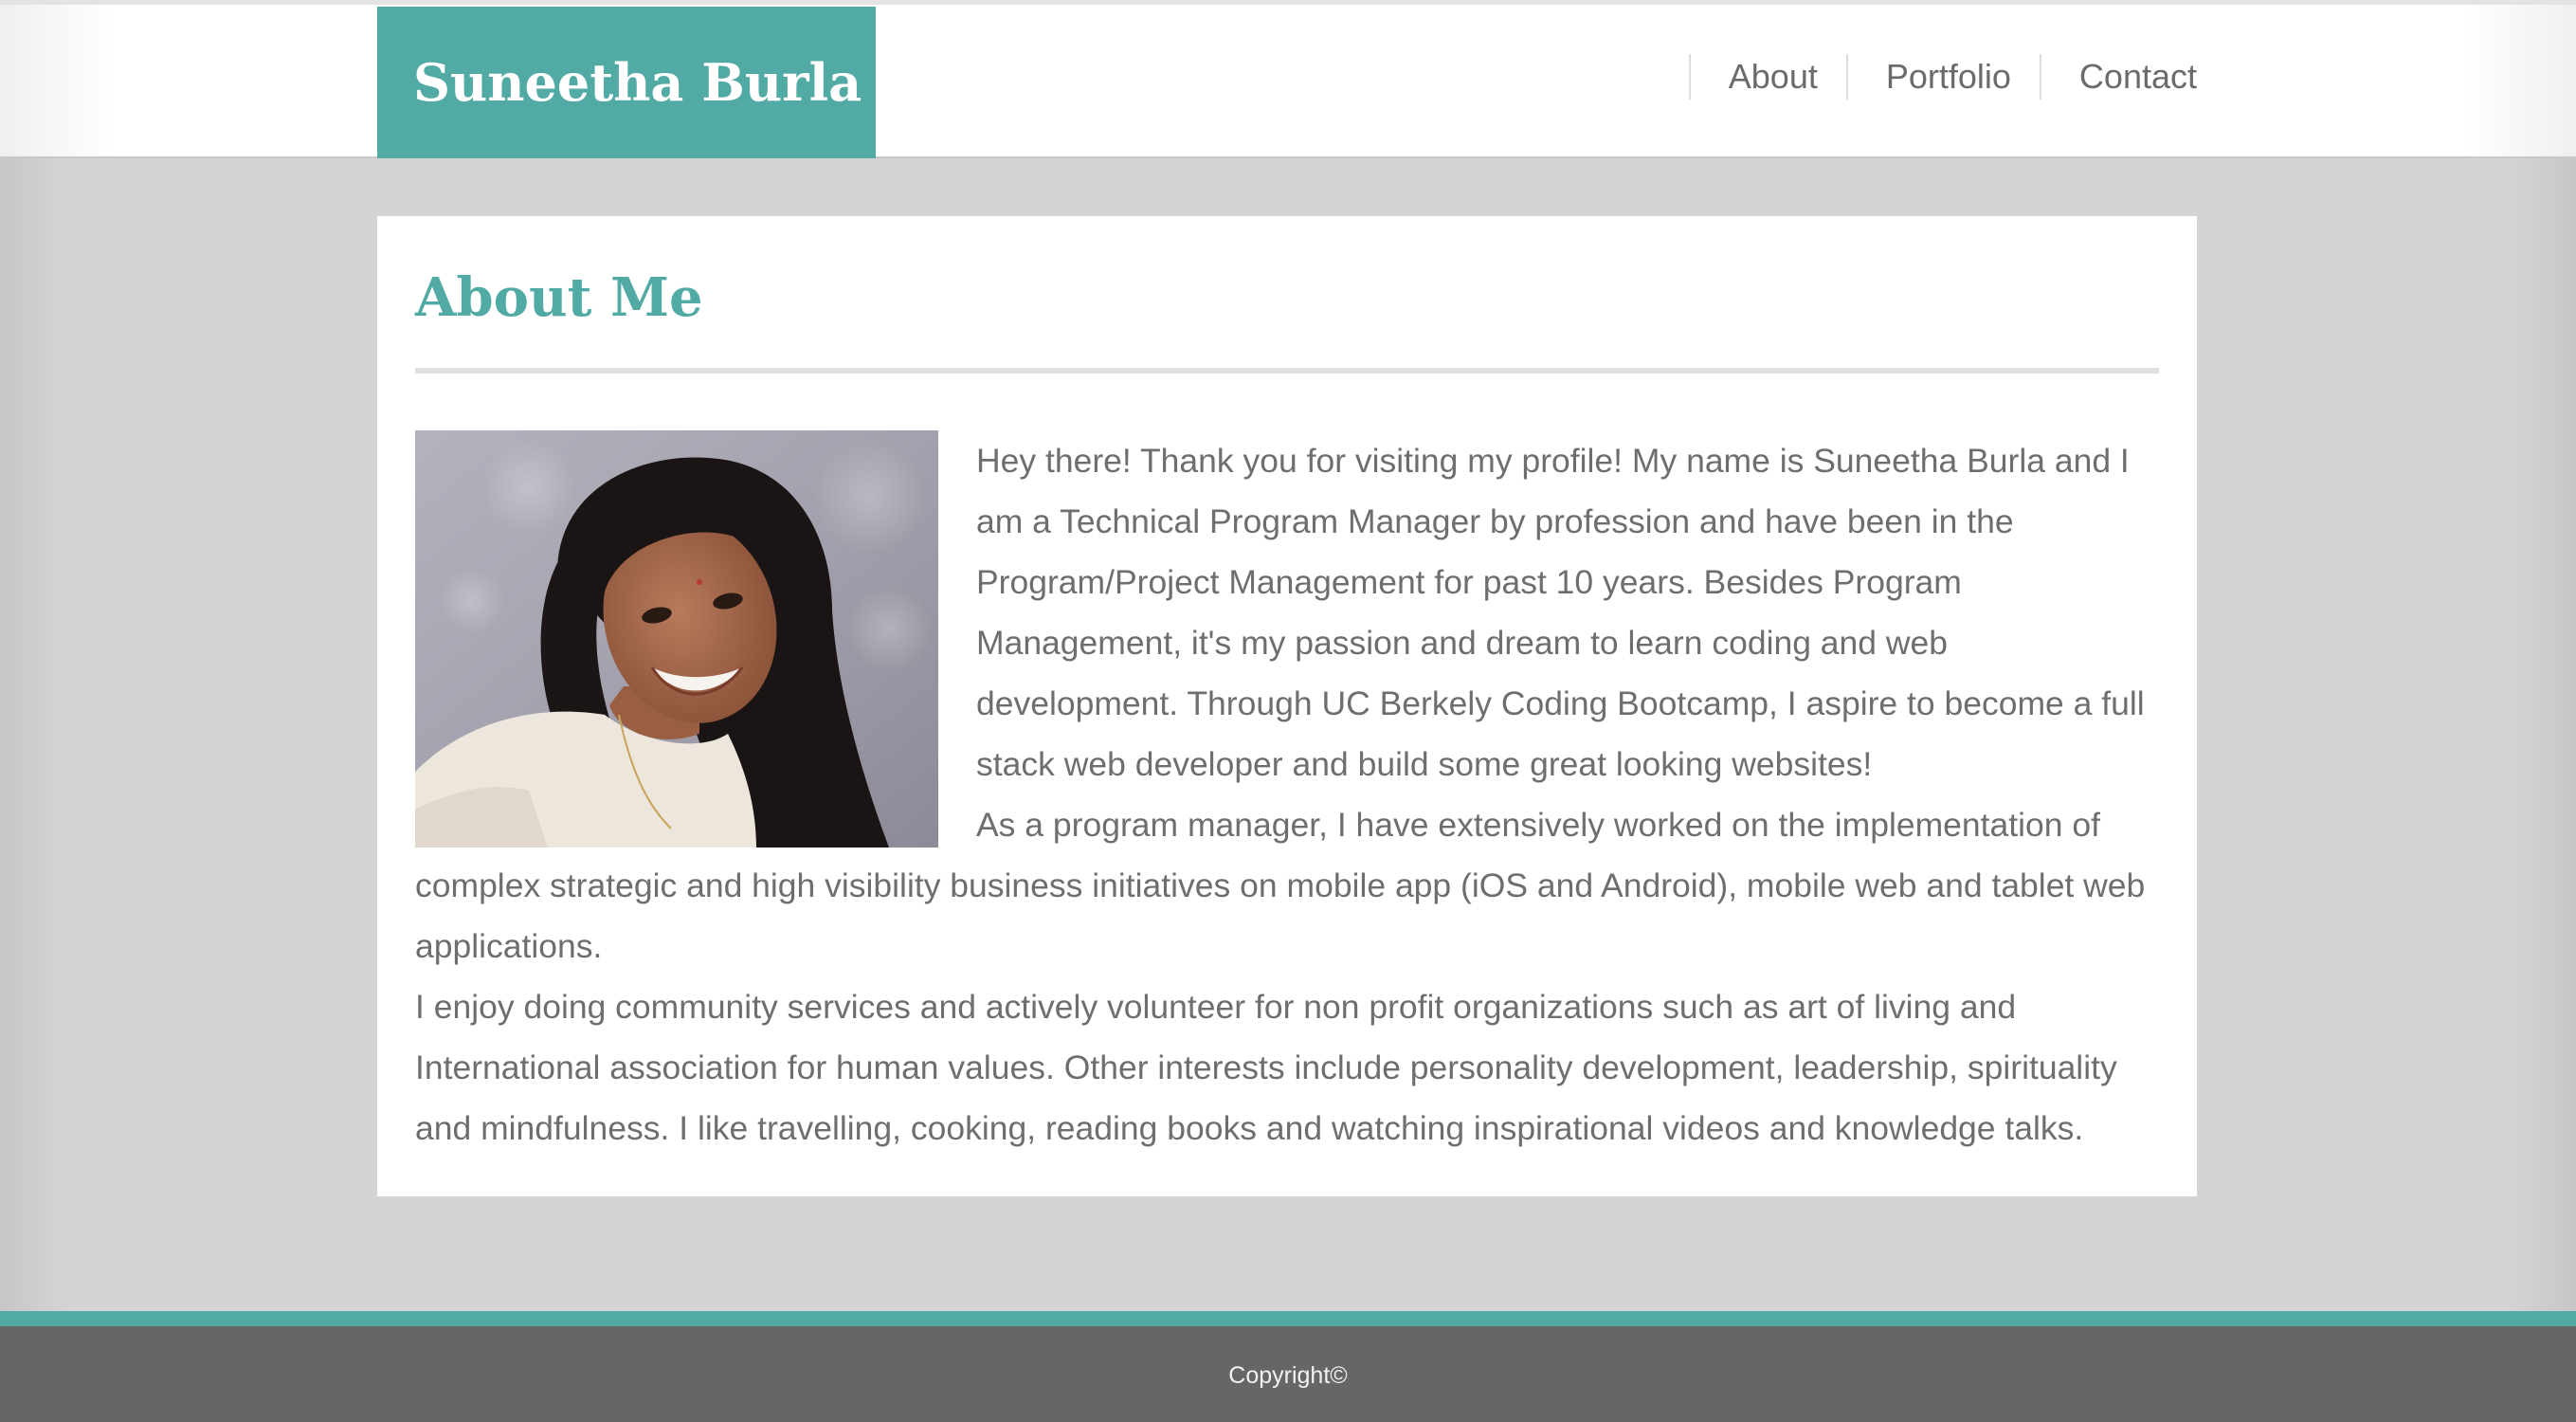  I want to click on main-nav: About Portfolio Contact, so click(1942, 77).